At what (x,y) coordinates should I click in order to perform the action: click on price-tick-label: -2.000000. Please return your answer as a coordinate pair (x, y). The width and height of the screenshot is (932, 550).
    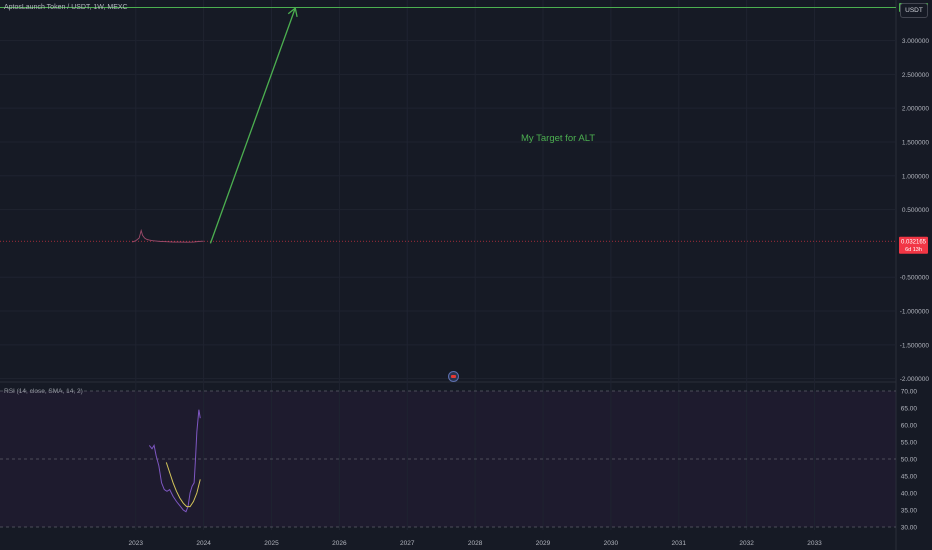
    Looking at the image, I should click on (915, 379).